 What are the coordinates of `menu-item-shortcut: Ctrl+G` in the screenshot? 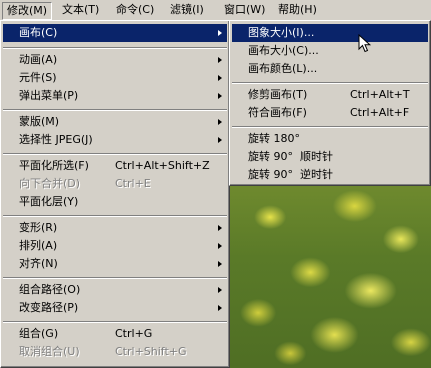 It's located at (134, 333).